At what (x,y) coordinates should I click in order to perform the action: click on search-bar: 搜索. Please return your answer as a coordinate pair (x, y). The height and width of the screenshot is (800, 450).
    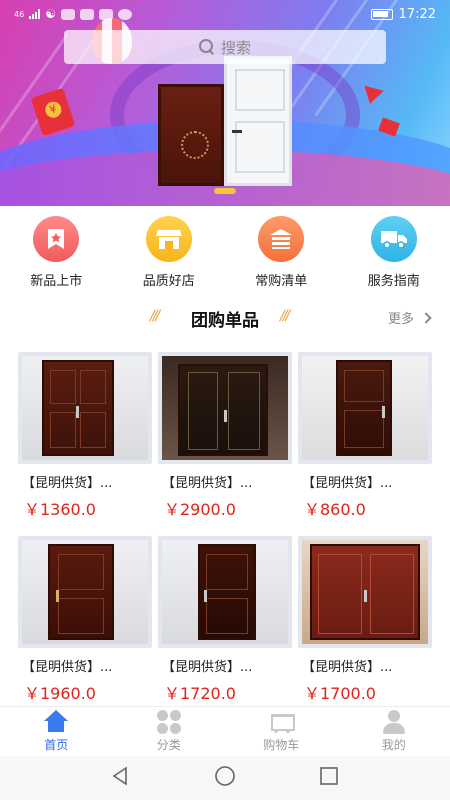
    Looking at the image, I should click on (225, 47).